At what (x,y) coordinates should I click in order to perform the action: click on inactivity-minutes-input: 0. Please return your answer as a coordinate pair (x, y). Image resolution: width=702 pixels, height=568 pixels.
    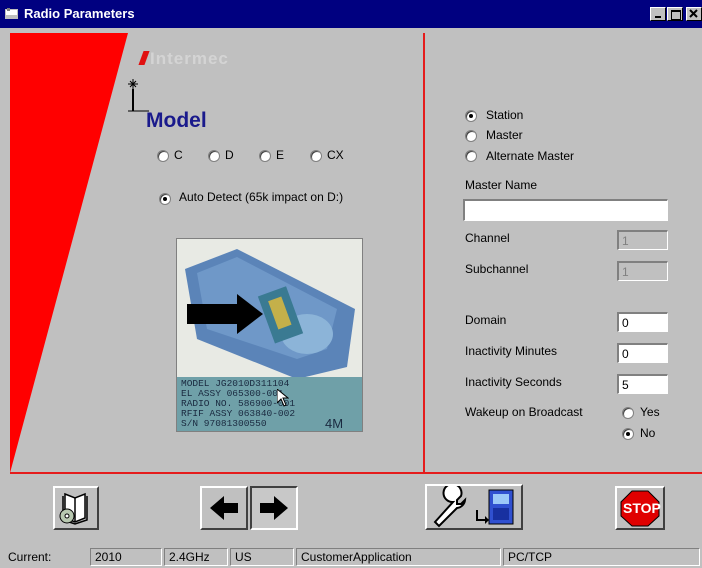
    Looking at the image, I should click on (642, 353).